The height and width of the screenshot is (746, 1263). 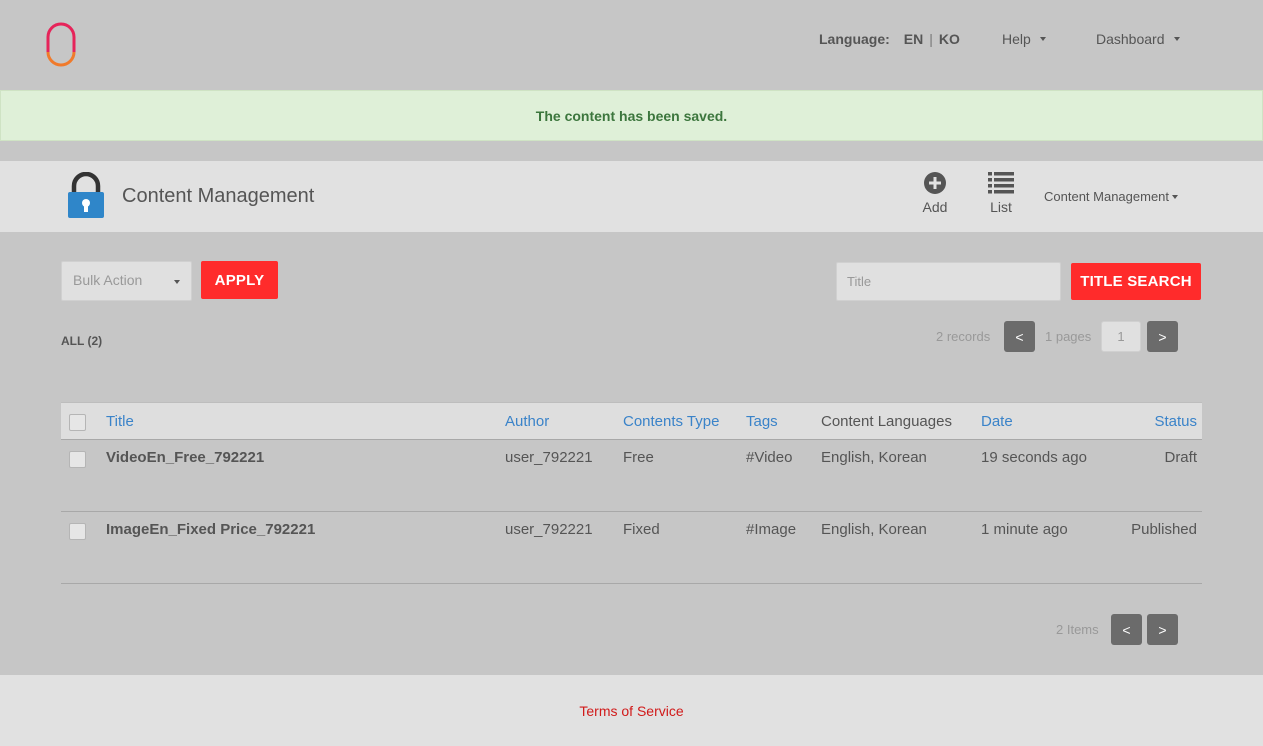 I want to click on top-navbar: Language: EN | KO Help Dashboard, so click(x=631, y=45).